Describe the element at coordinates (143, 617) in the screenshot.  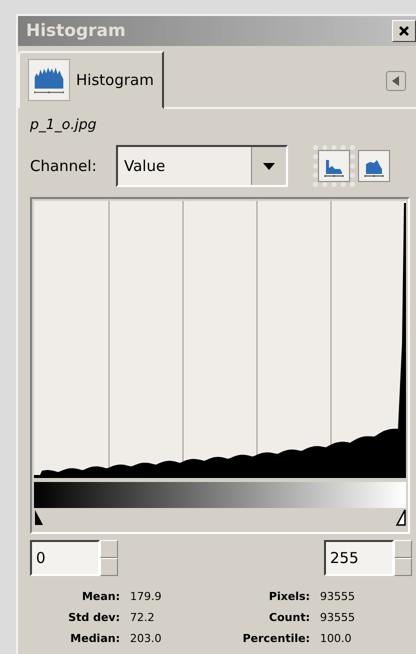
I see `stat-value: 72.2` at that location.